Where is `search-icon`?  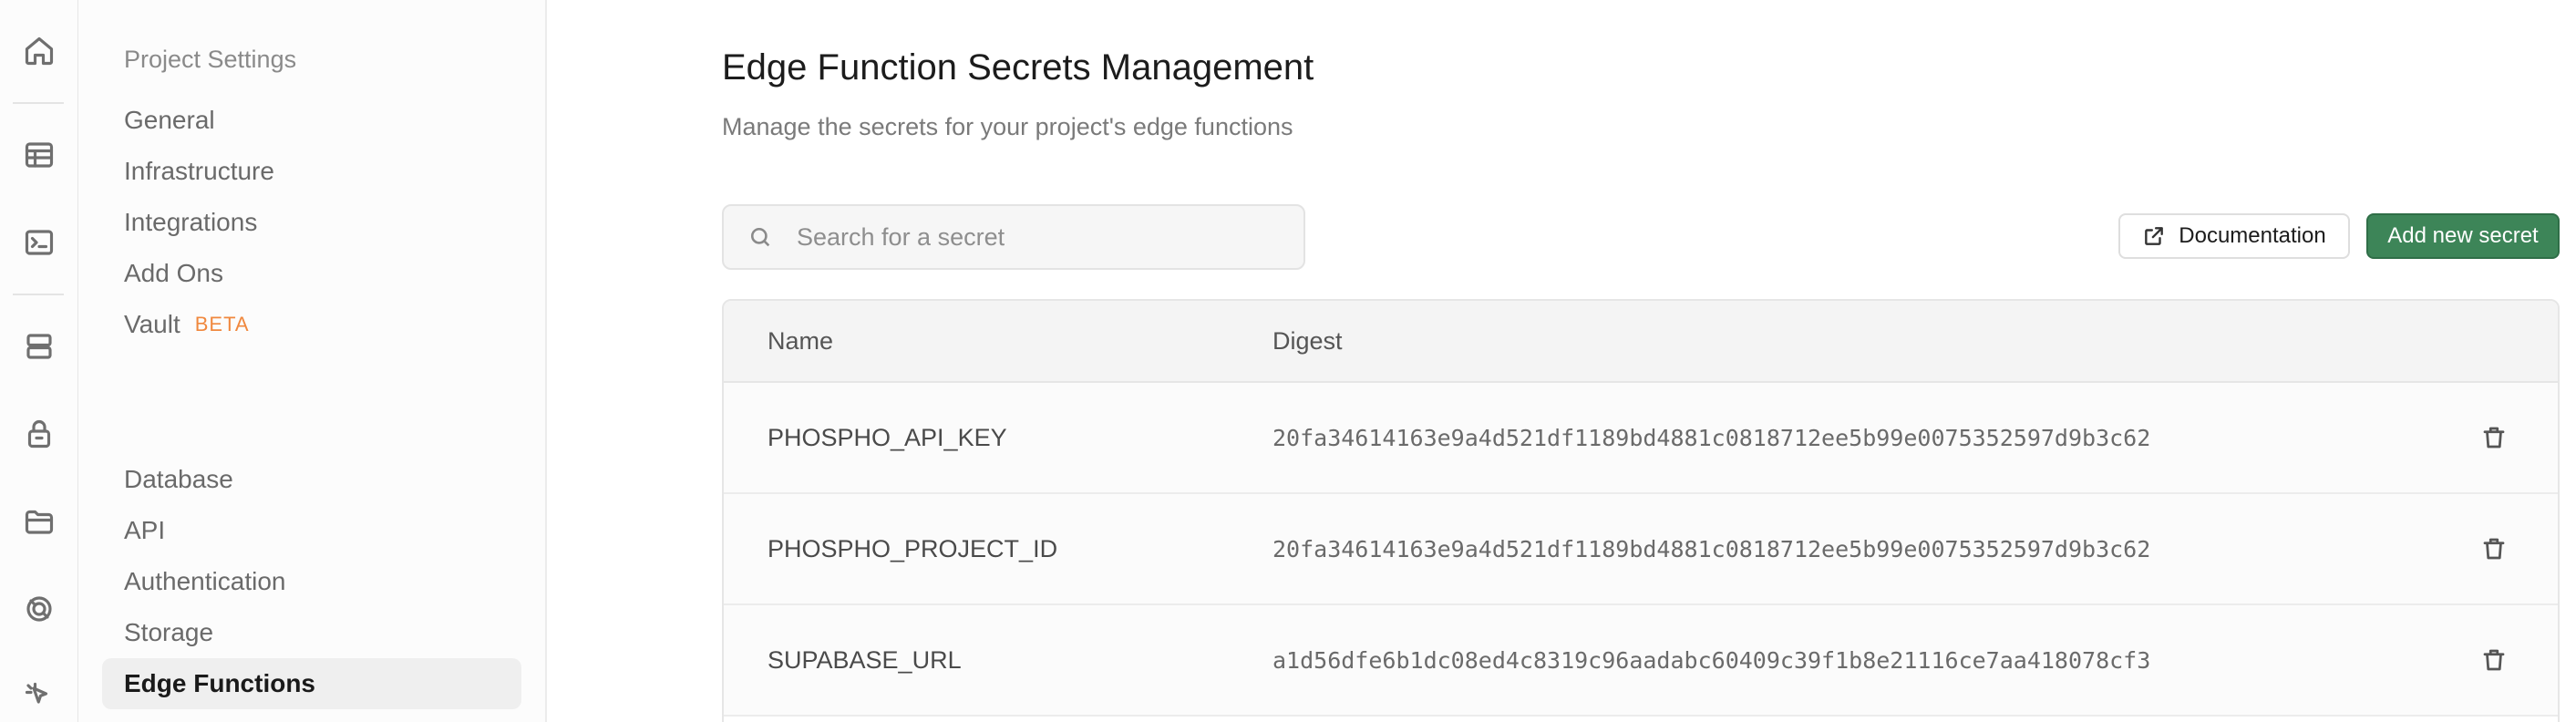 search-icon is located at coordinates (760, 237).